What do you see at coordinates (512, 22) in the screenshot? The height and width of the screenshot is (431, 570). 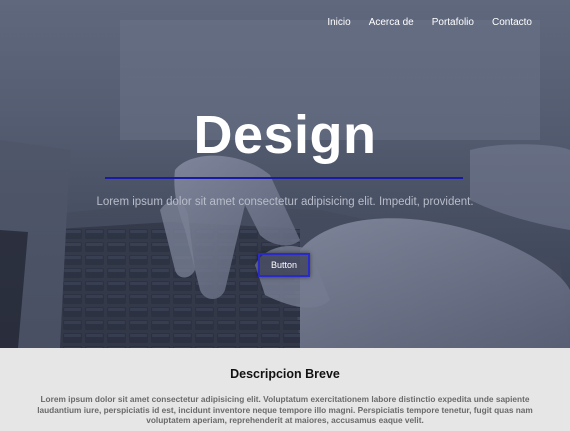 I see `nav-link-contacto: Contacto` at bounding box center [512, 22].